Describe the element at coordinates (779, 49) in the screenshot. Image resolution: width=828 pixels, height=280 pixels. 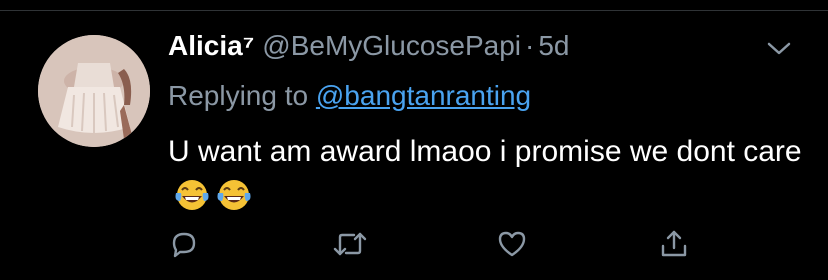
I see `chevron-down-icon` at that location.